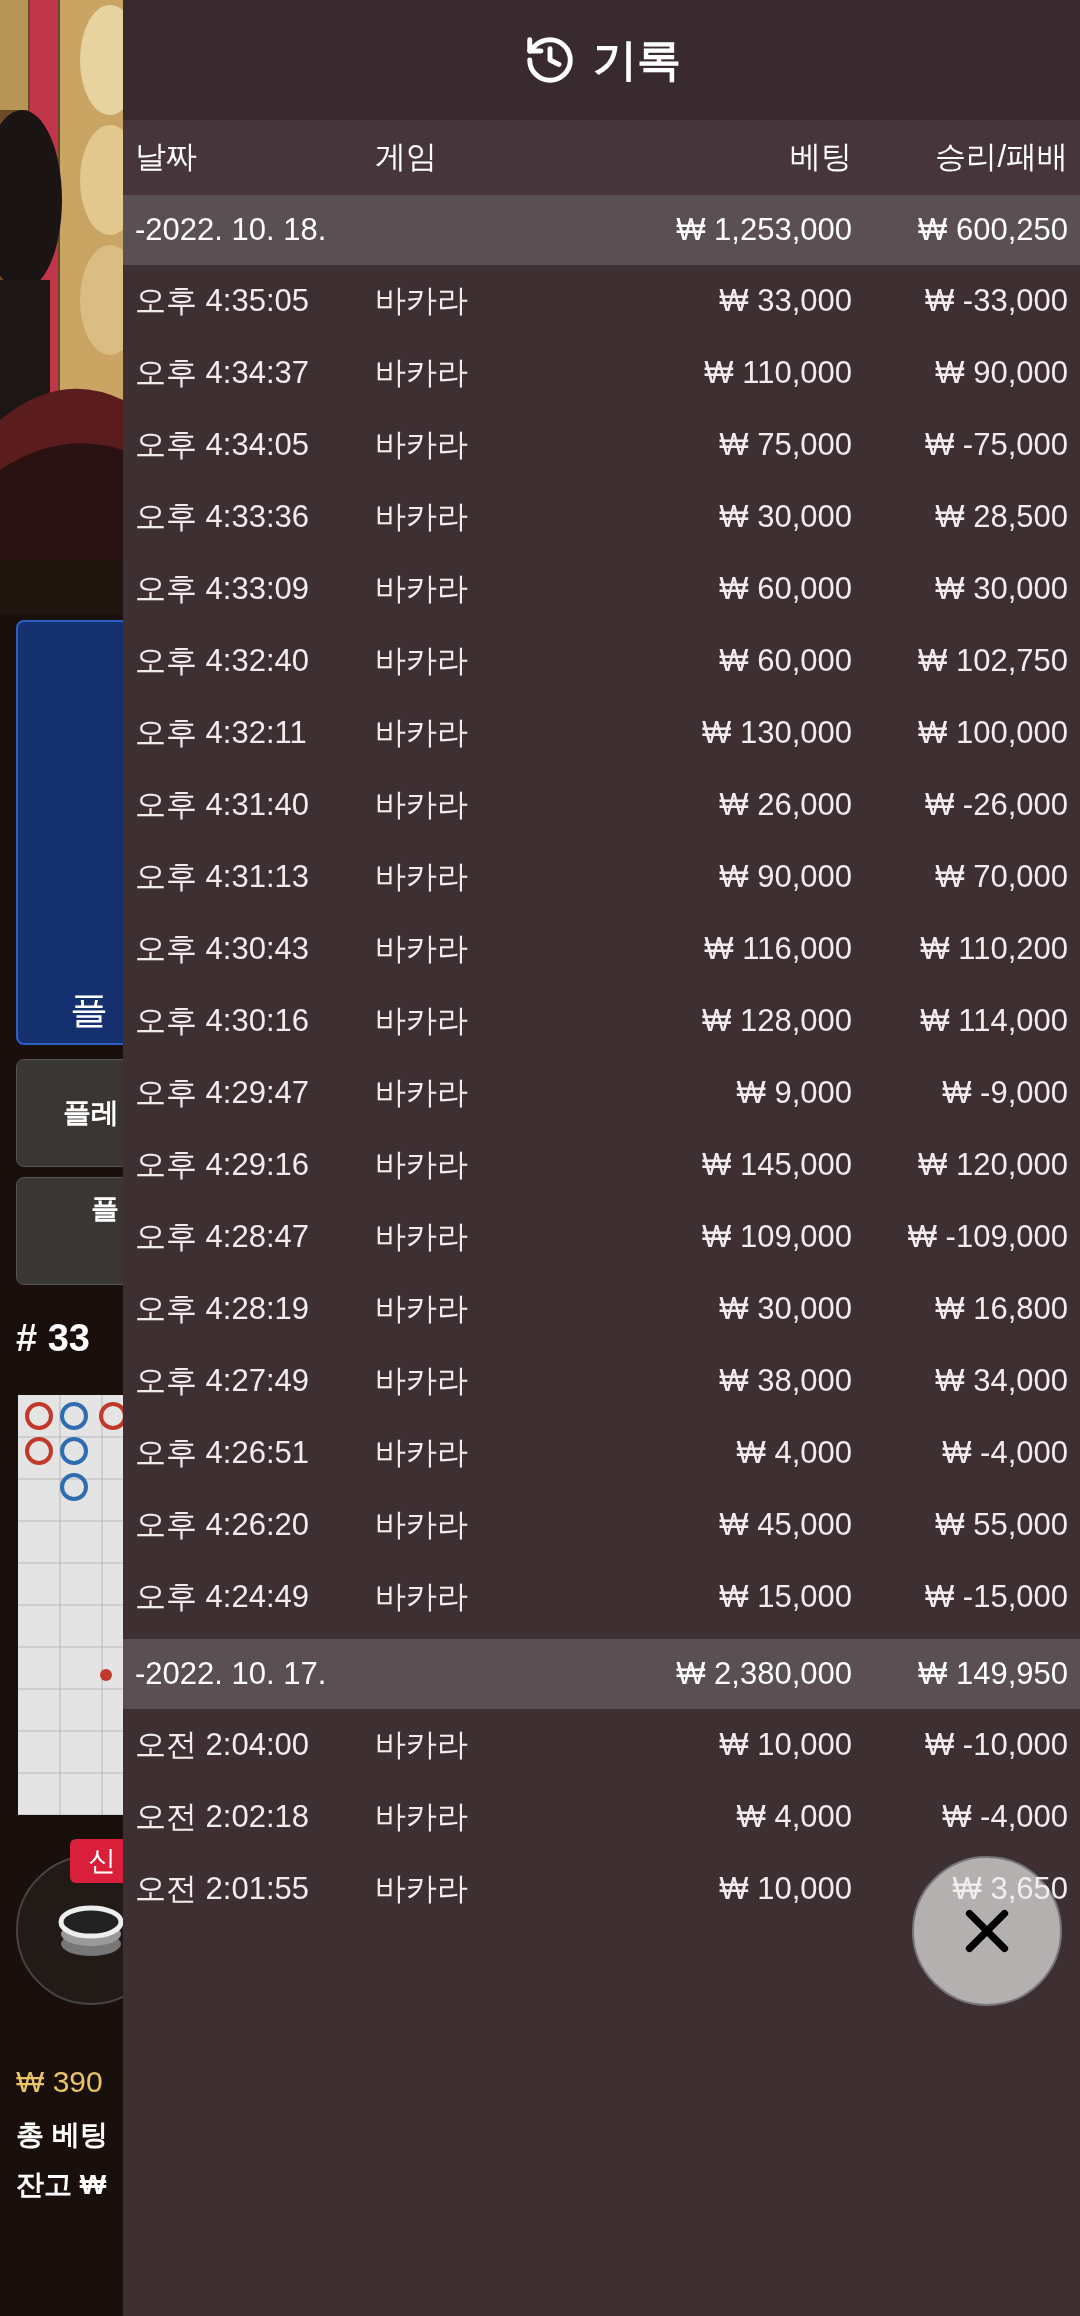 This screenshot has height=2316, width=1080. What do you see at coordinates (223, 1092) in the screenshot?
I see `time-cell-text: 오후 4:29:47` at bounding box center [223, 1092].